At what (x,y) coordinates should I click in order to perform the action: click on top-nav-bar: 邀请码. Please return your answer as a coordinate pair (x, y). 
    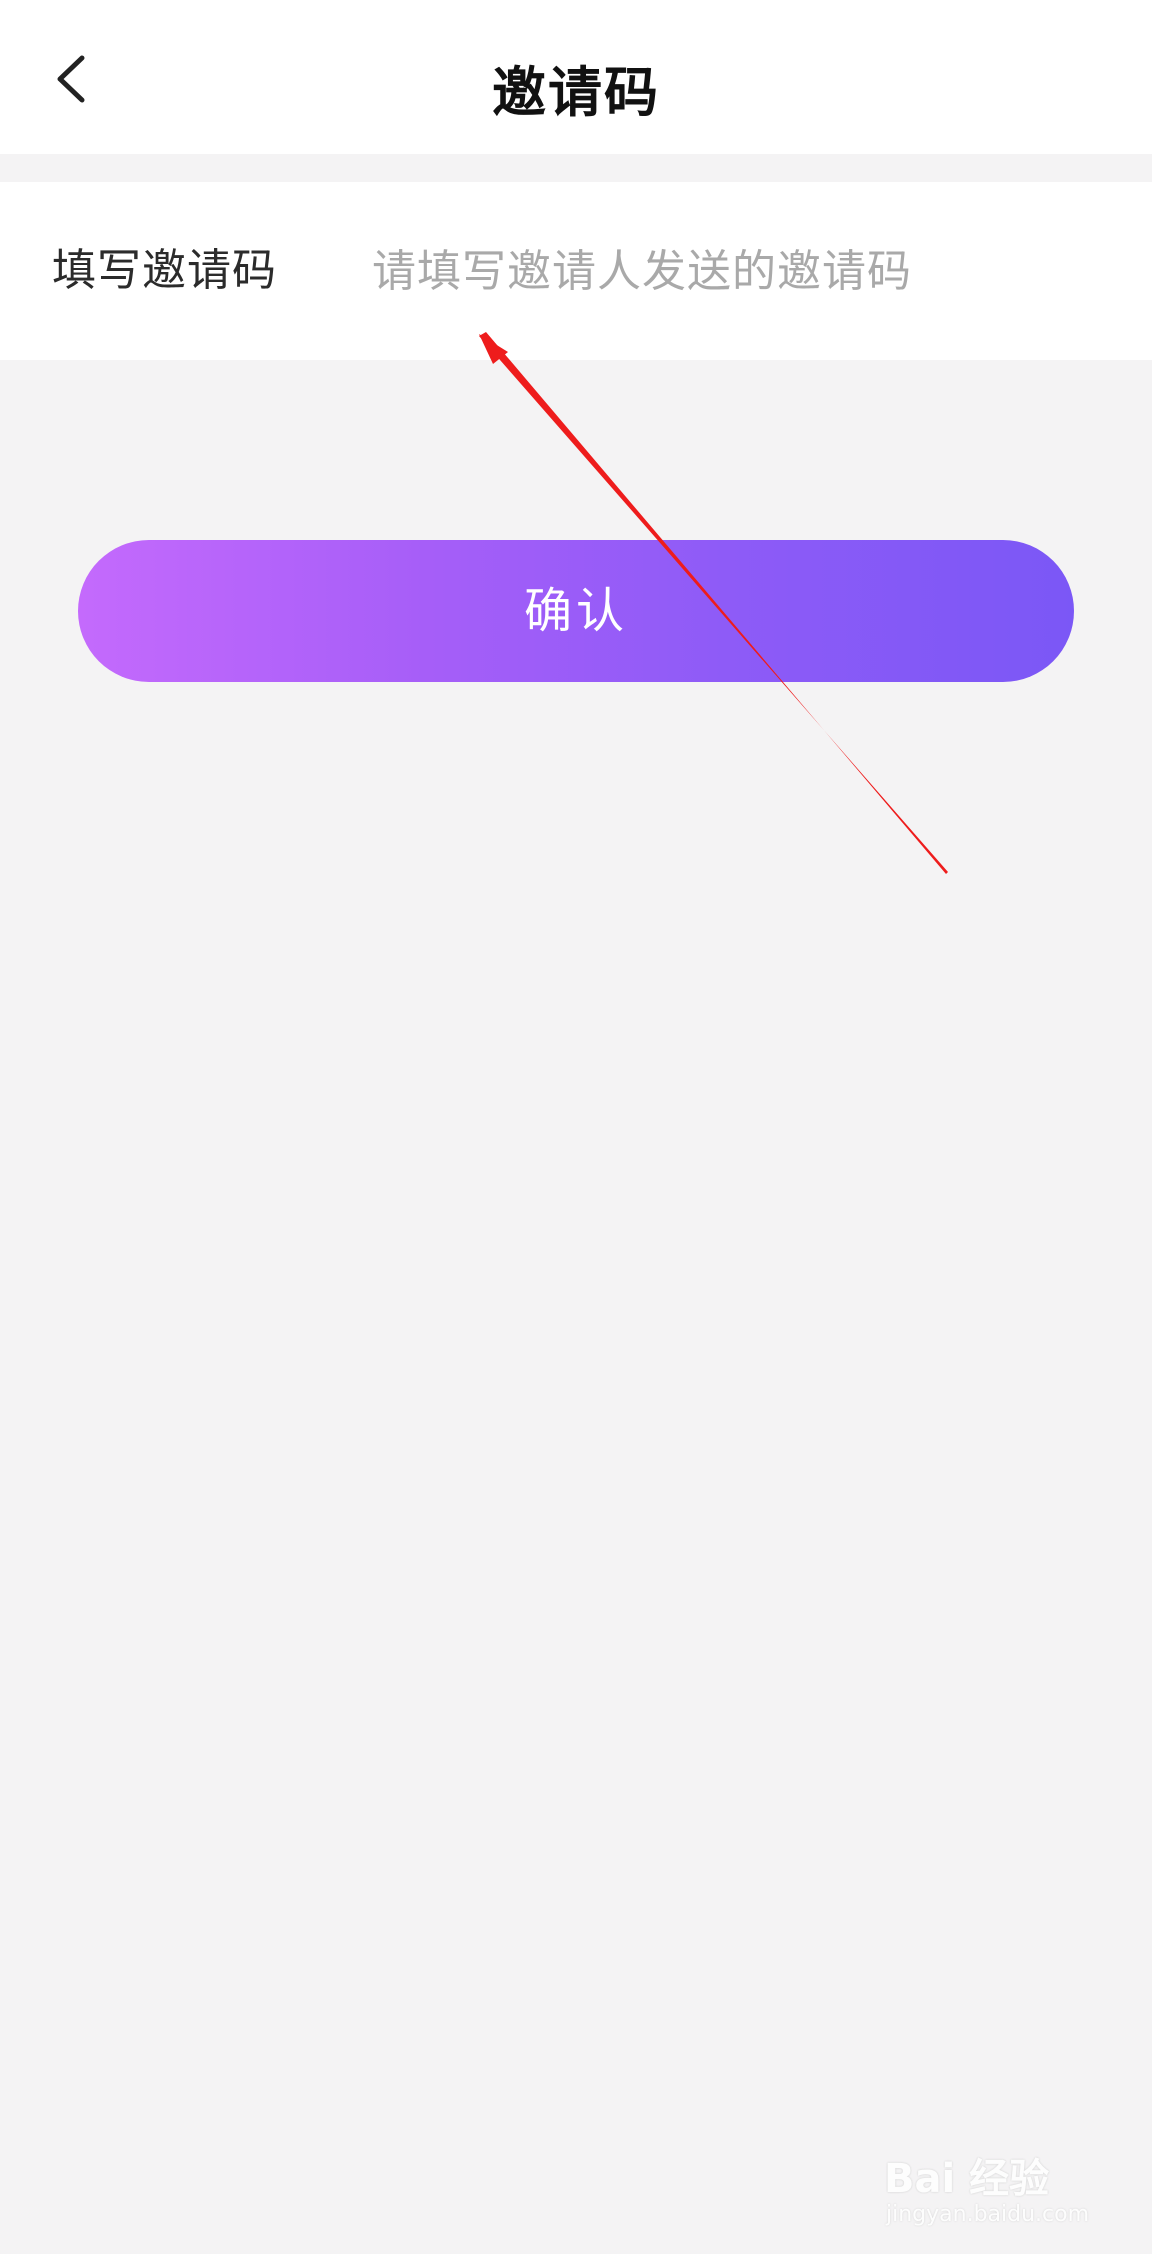
    Looking at the image, I should click on (576, 77).